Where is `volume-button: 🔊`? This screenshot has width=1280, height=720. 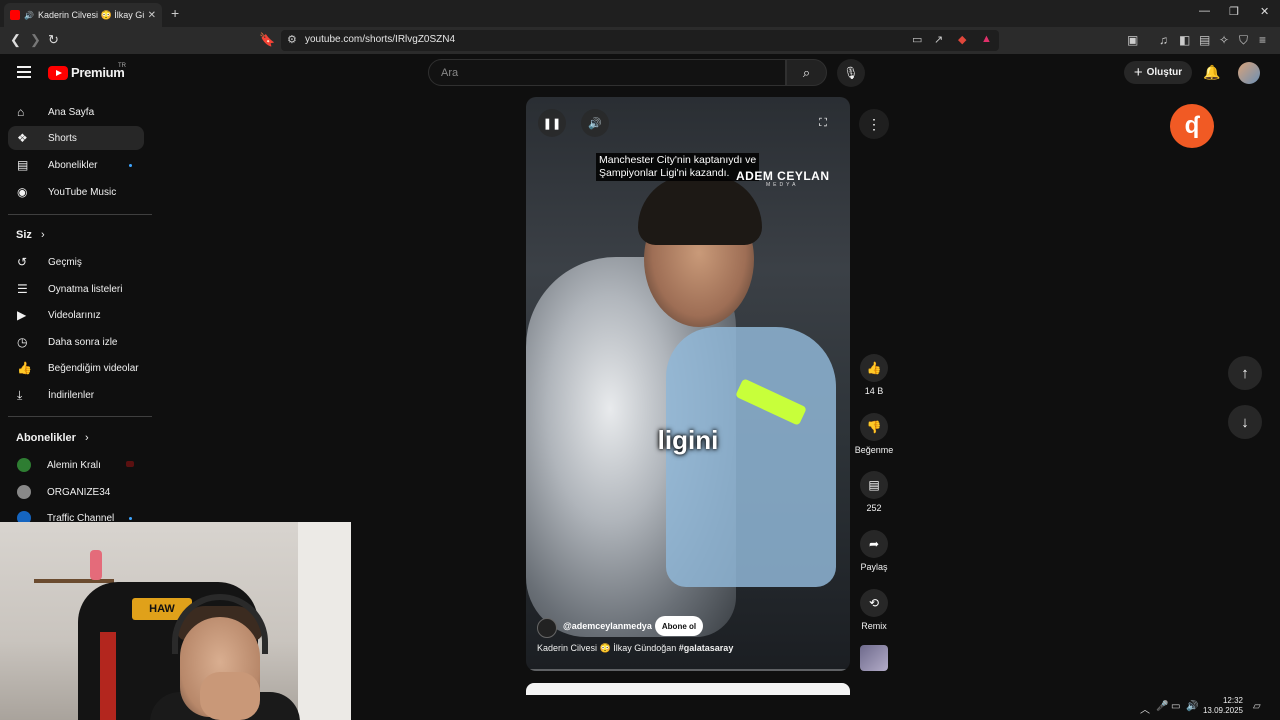 volume-button: 🔊 is located at coordinates (595, 123).